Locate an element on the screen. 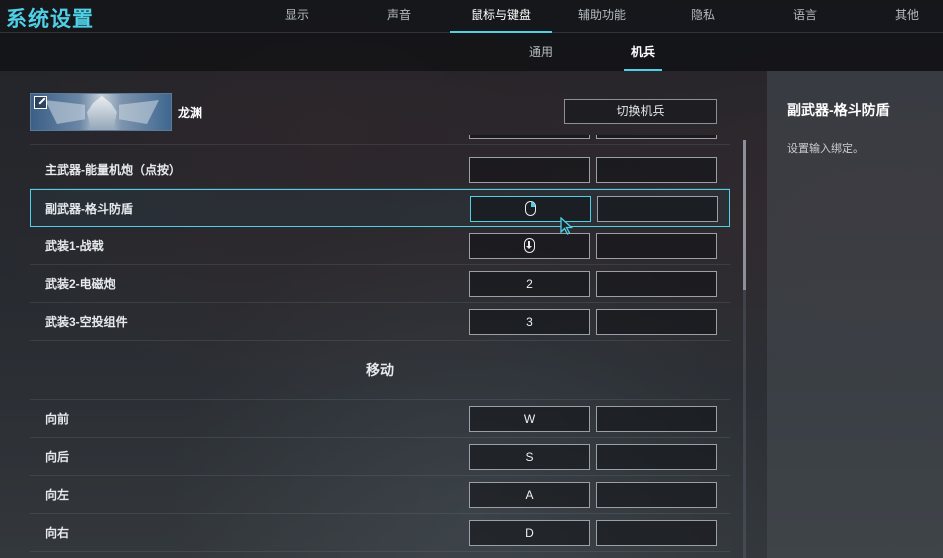  binding-label: 主武器-能量机炮（点按） is located at coordinates (113, 170).